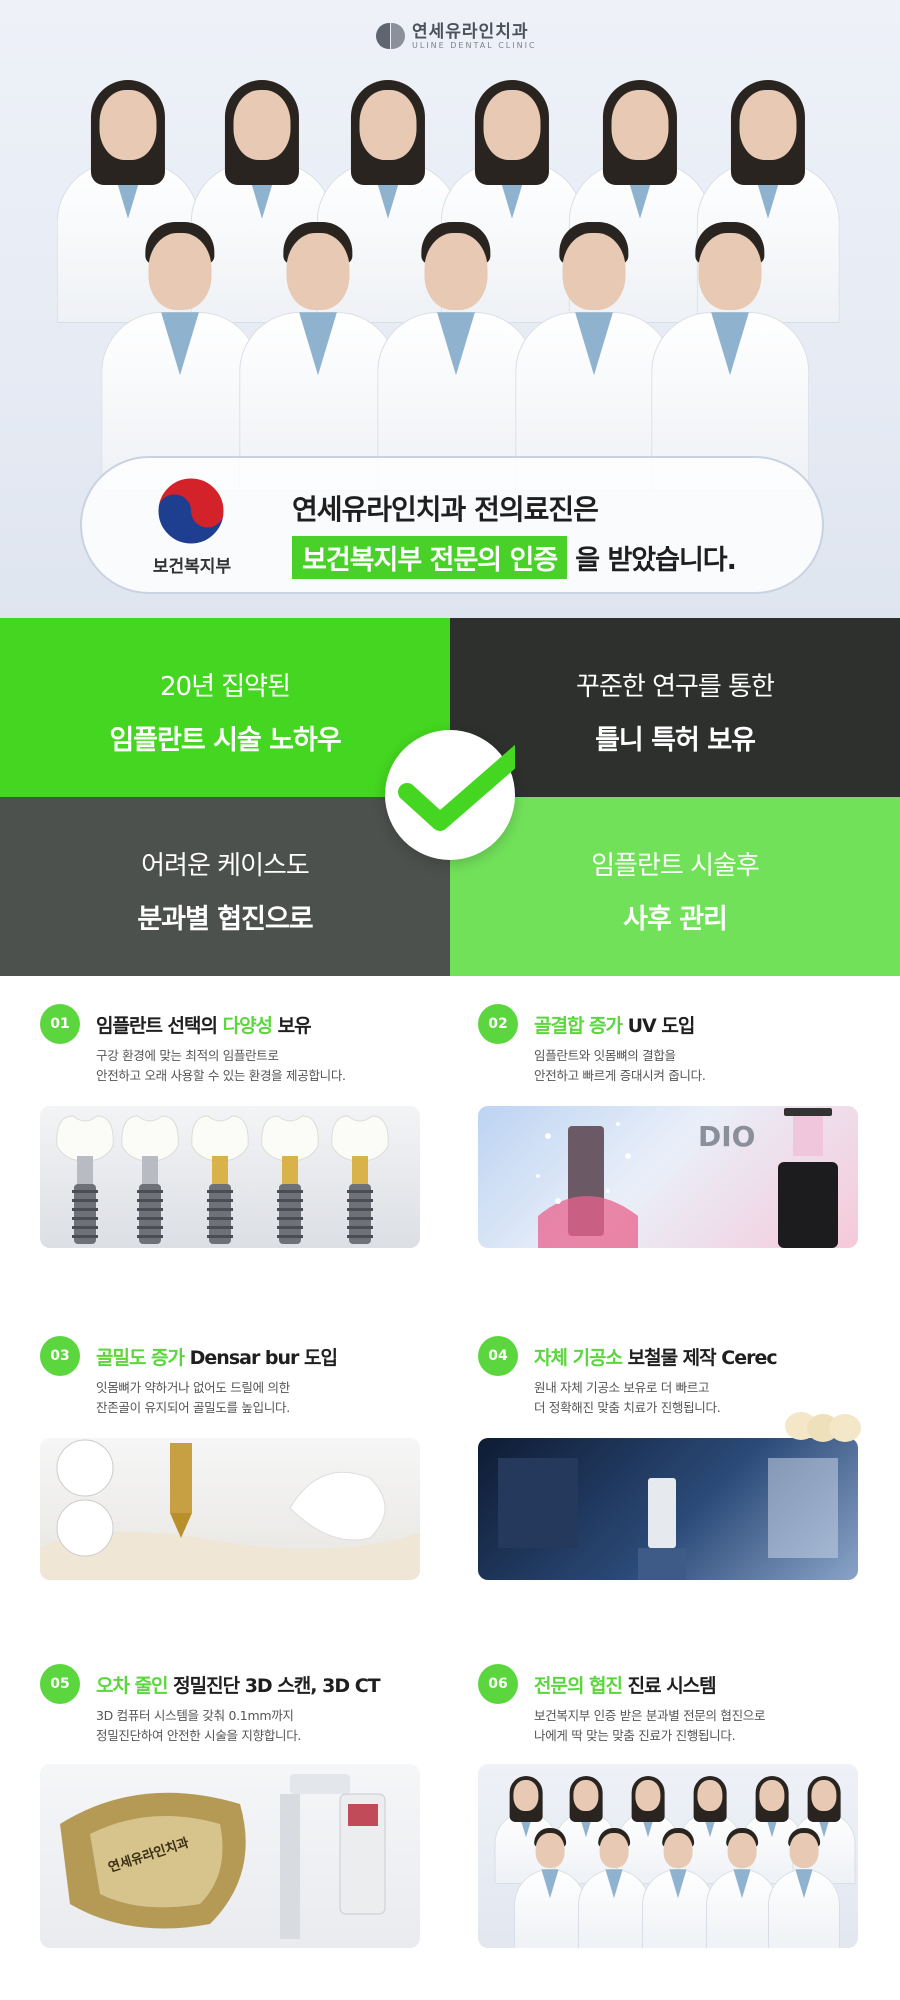 This screenshot has width=900, height=2000. What do you see at coordinates (675, 919) in the screenshot?
I see `feature-title: 사후 관리` at bounding box center [675, 919].